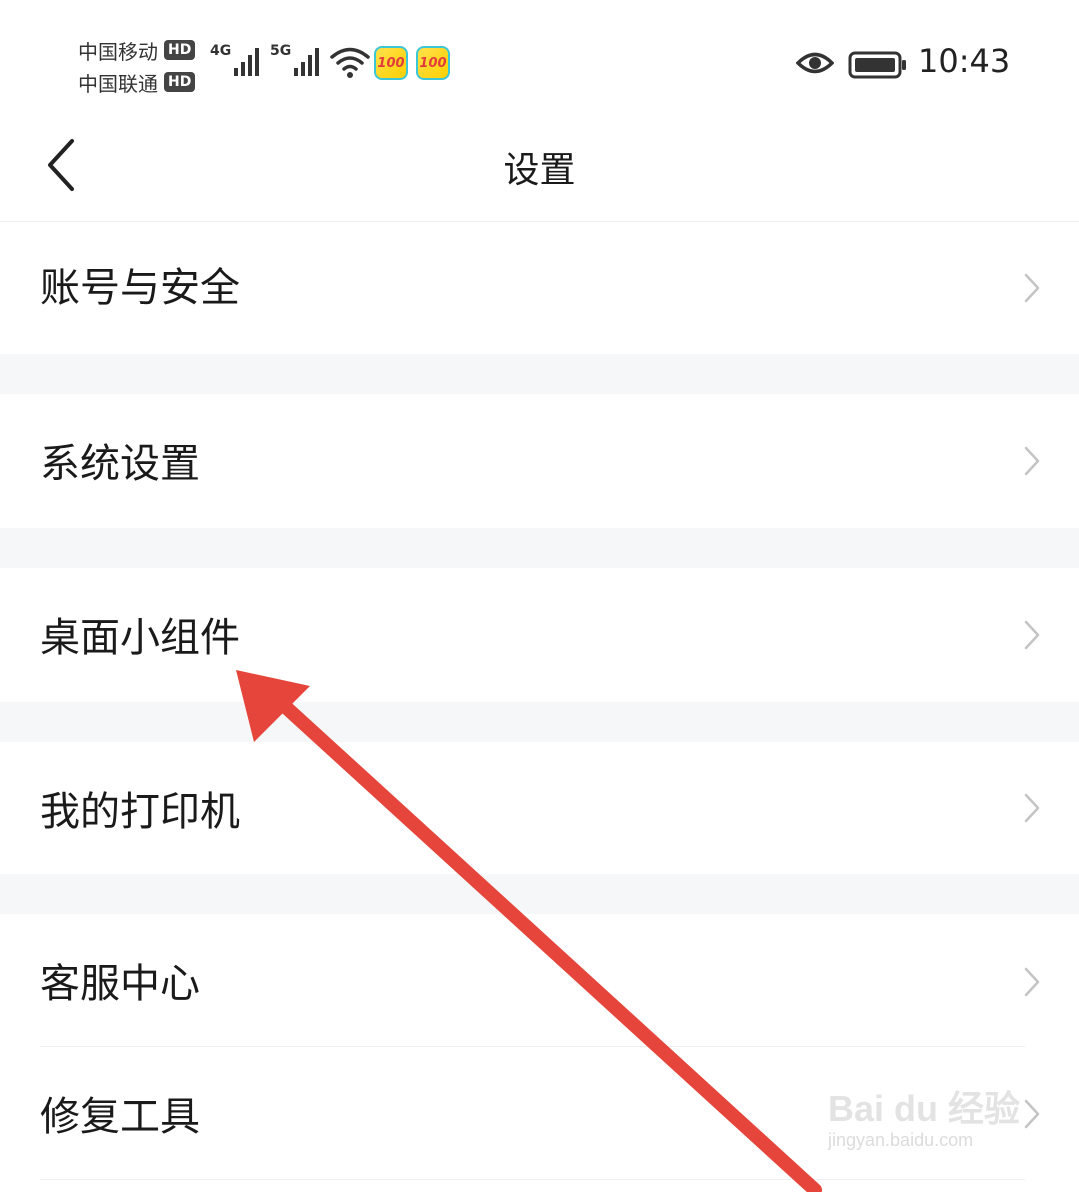  Describe the element at coordinates (924, 1108) in the screenshot. I see `watermark-logo: Bai du 经验` at that location.